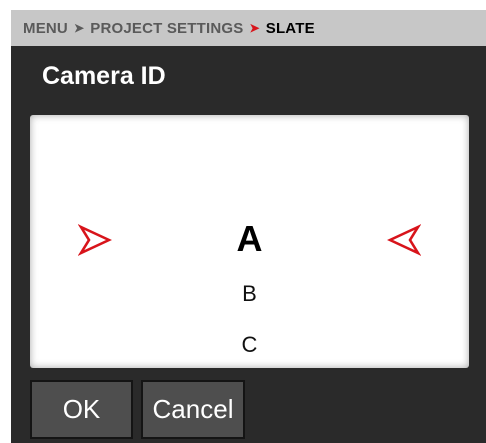 This screenshot has height=443, width=486. What do you see at coordinates (193, 409) in the screenshot?
I see `cancel-button: Cancel` at bounding box center [193, 409].